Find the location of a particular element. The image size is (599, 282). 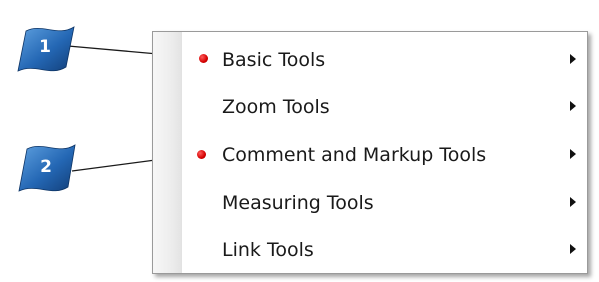

callout-number-1: 1 is located at coordinates (45, 47).